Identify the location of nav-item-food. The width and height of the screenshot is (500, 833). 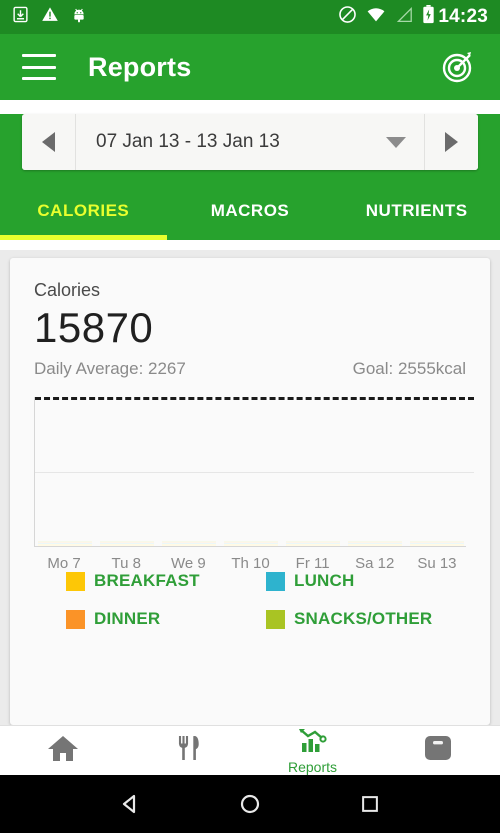
(187, 750).